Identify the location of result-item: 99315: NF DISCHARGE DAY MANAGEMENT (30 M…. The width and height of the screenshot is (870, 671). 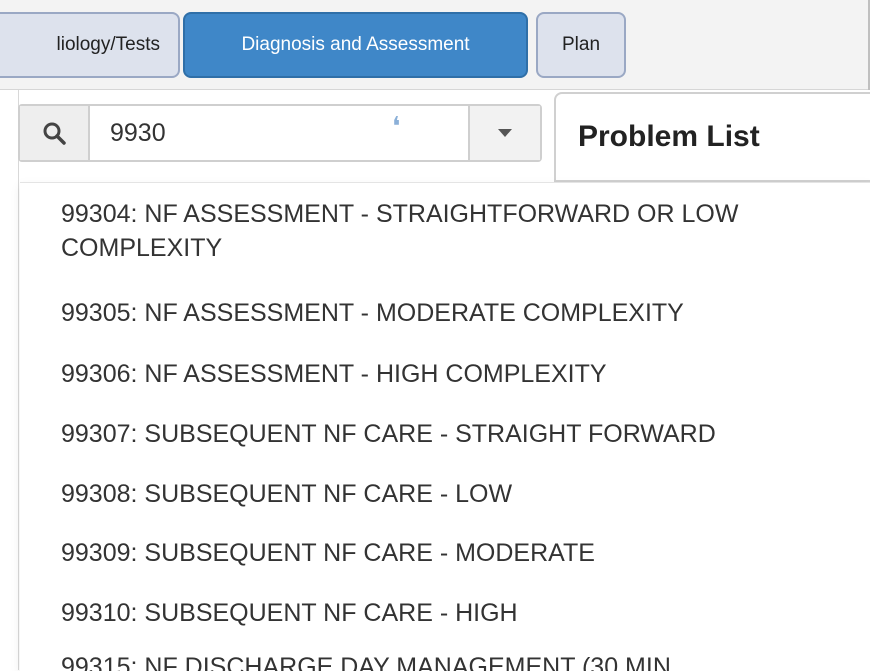
(366, 660).